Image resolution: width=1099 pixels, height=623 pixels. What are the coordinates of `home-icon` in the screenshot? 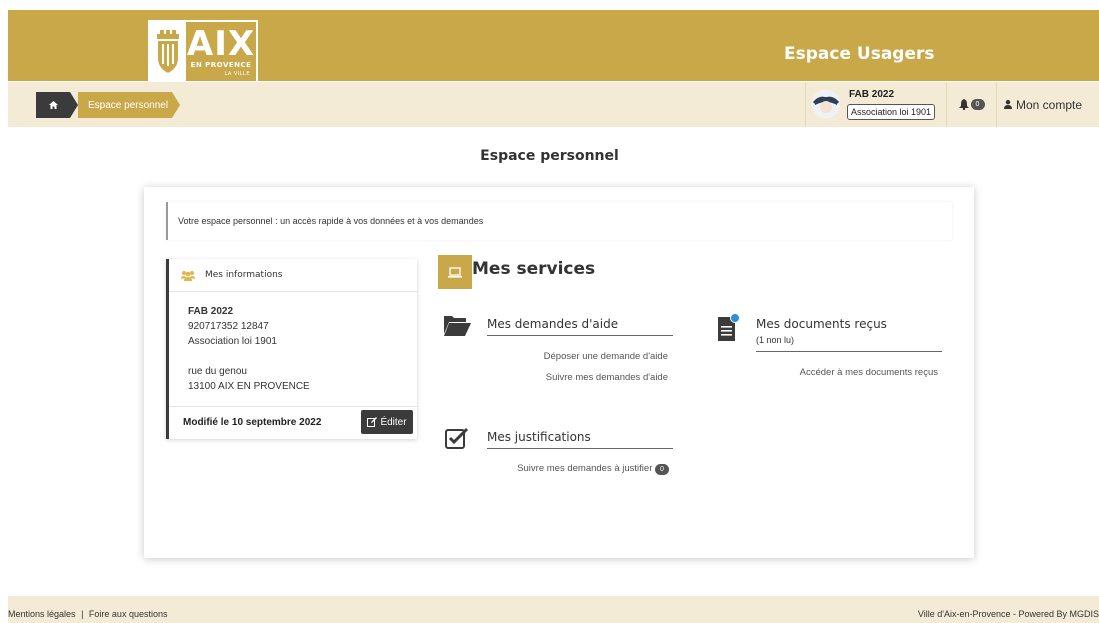 It's located at (53, 105).